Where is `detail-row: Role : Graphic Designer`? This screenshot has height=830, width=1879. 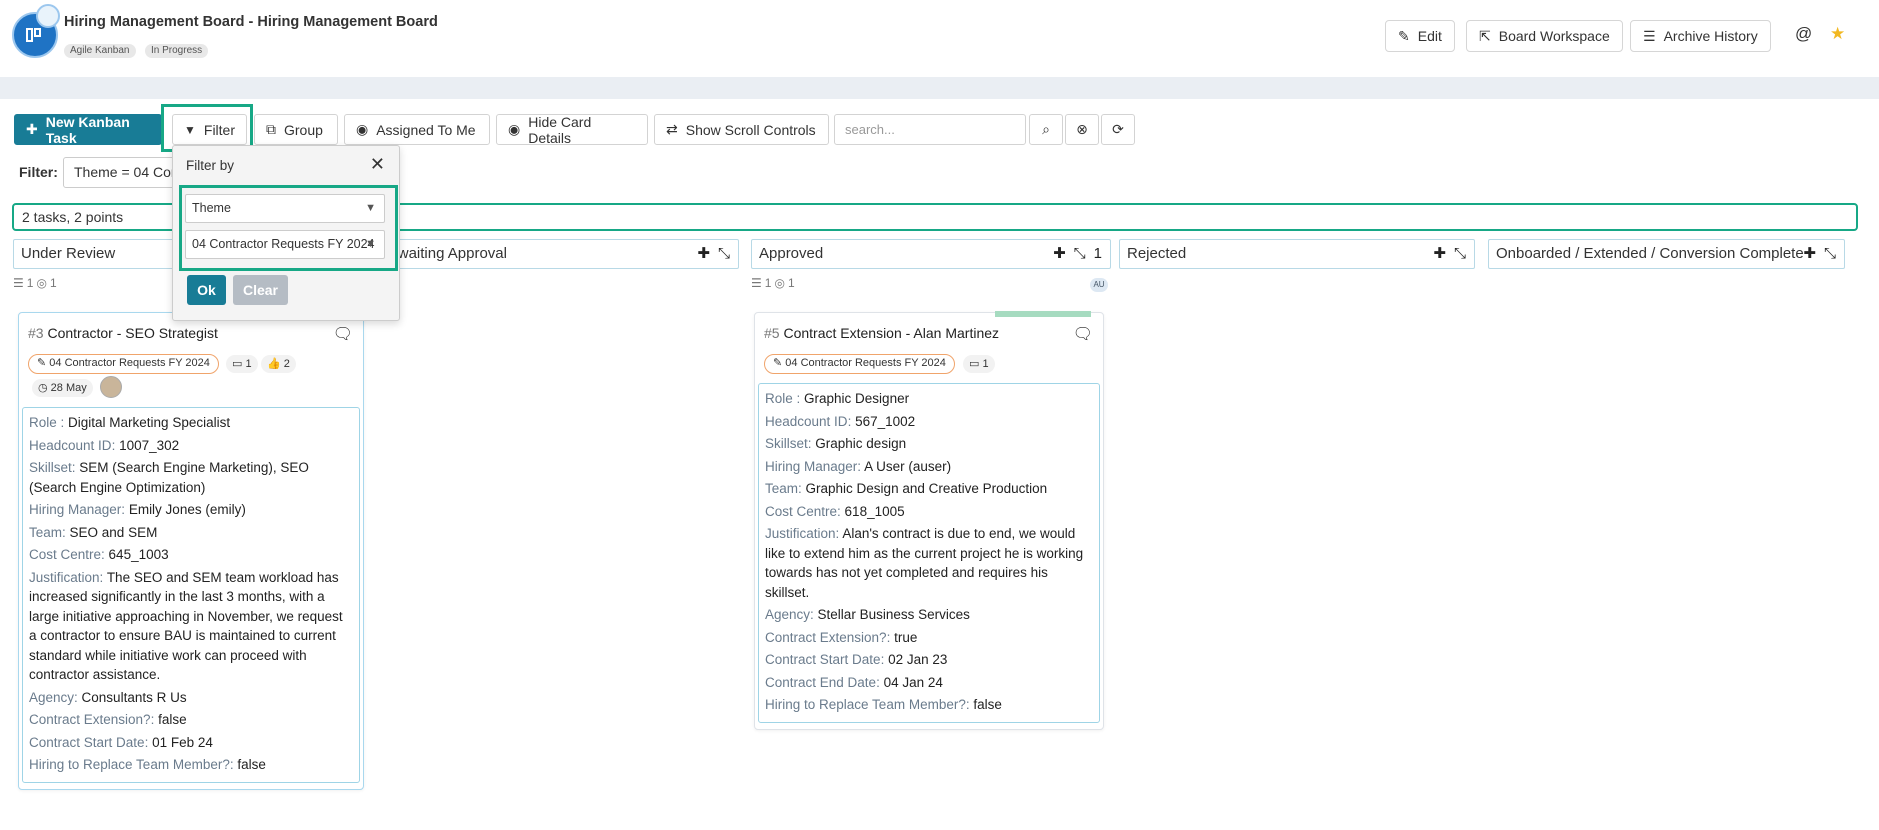 detail-row: Role : Graphic Designer is located at coordinates (929, 399).